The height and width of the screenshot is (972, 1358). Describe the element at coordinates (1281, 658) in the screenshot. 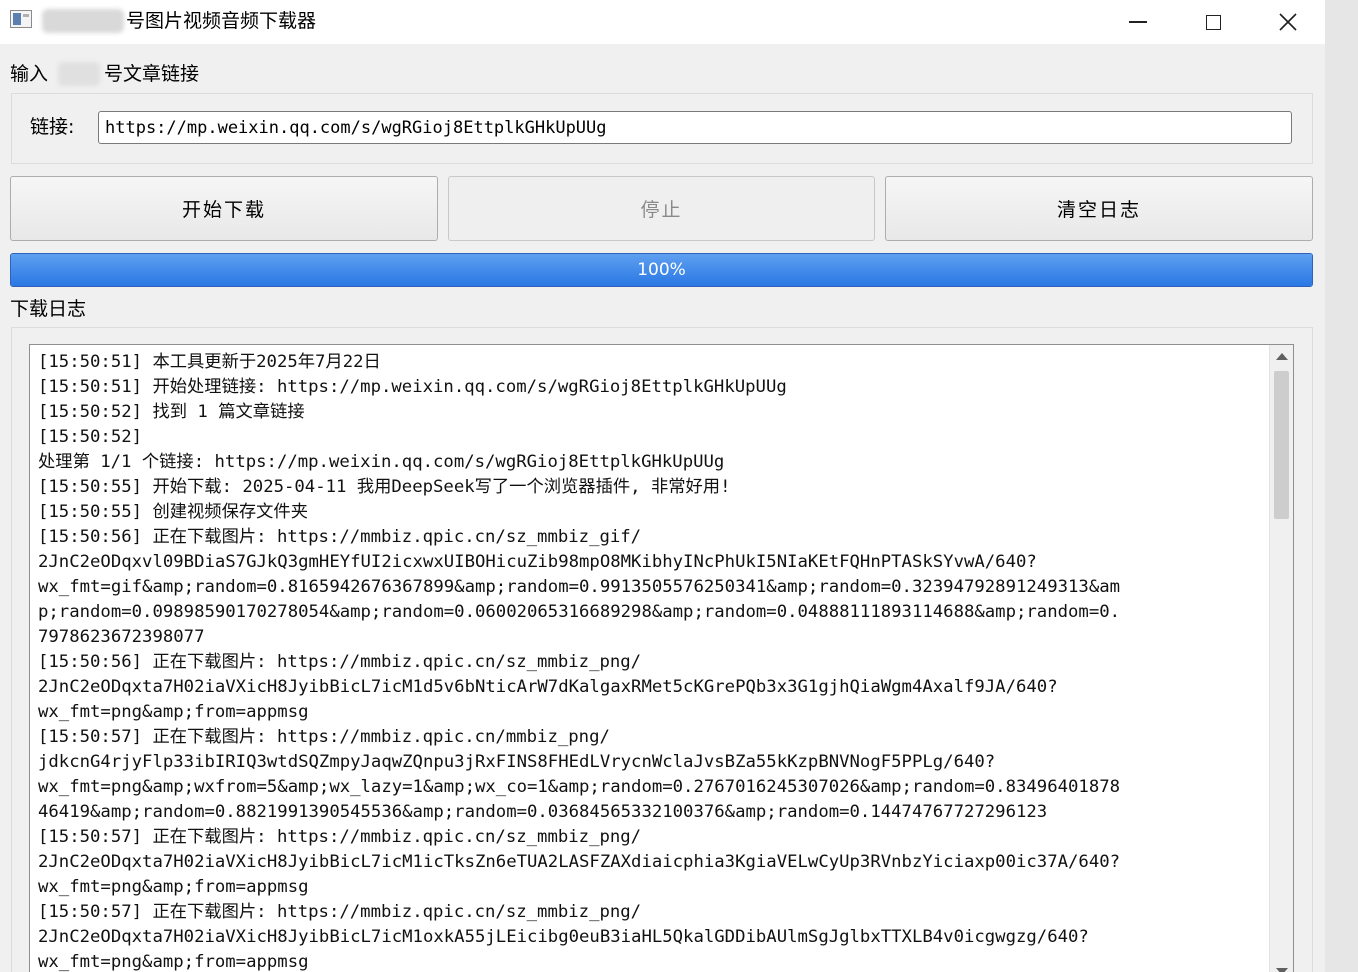

I see `log-scrollbar` at that location.